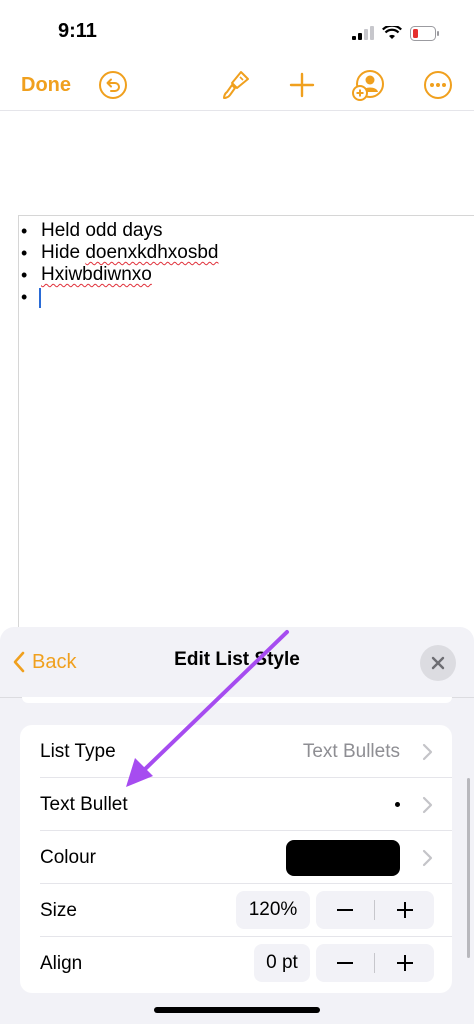  I want to click on align-increase-button, so click(405, 963).